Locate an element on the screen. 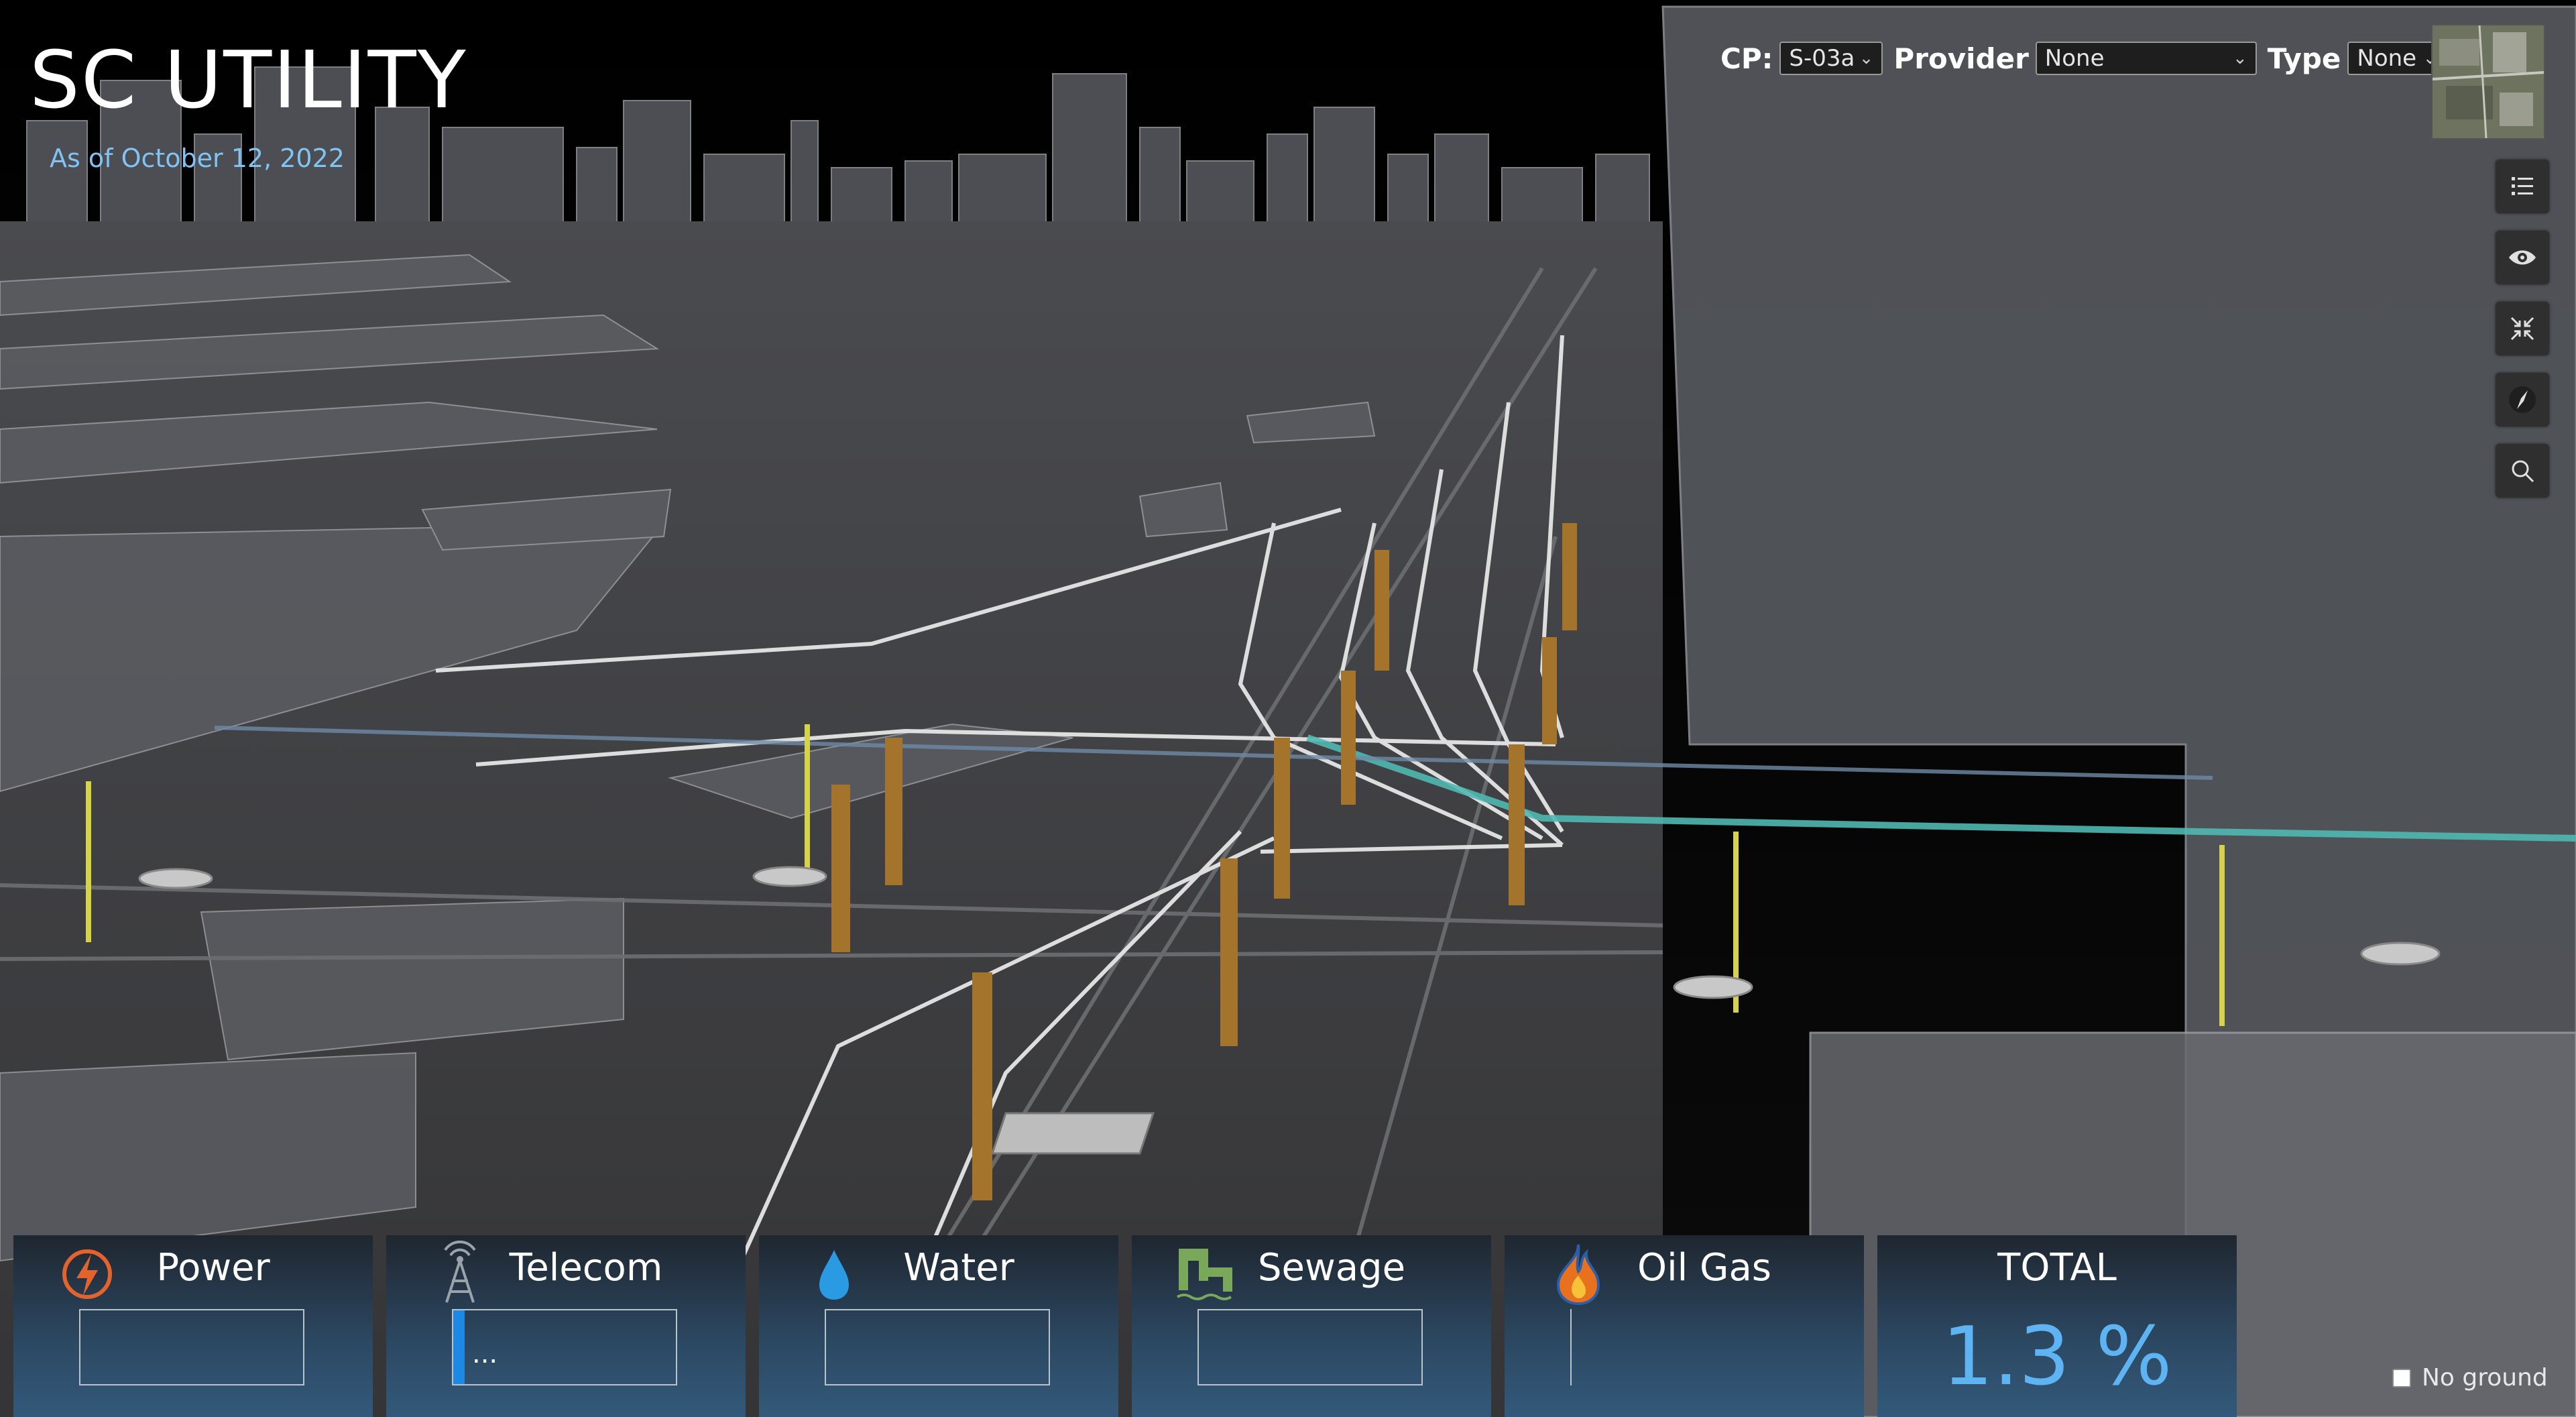 This screenshot has height=1417, width=2576. total-label: TOTAL is located at coordinates (2057, 1268).